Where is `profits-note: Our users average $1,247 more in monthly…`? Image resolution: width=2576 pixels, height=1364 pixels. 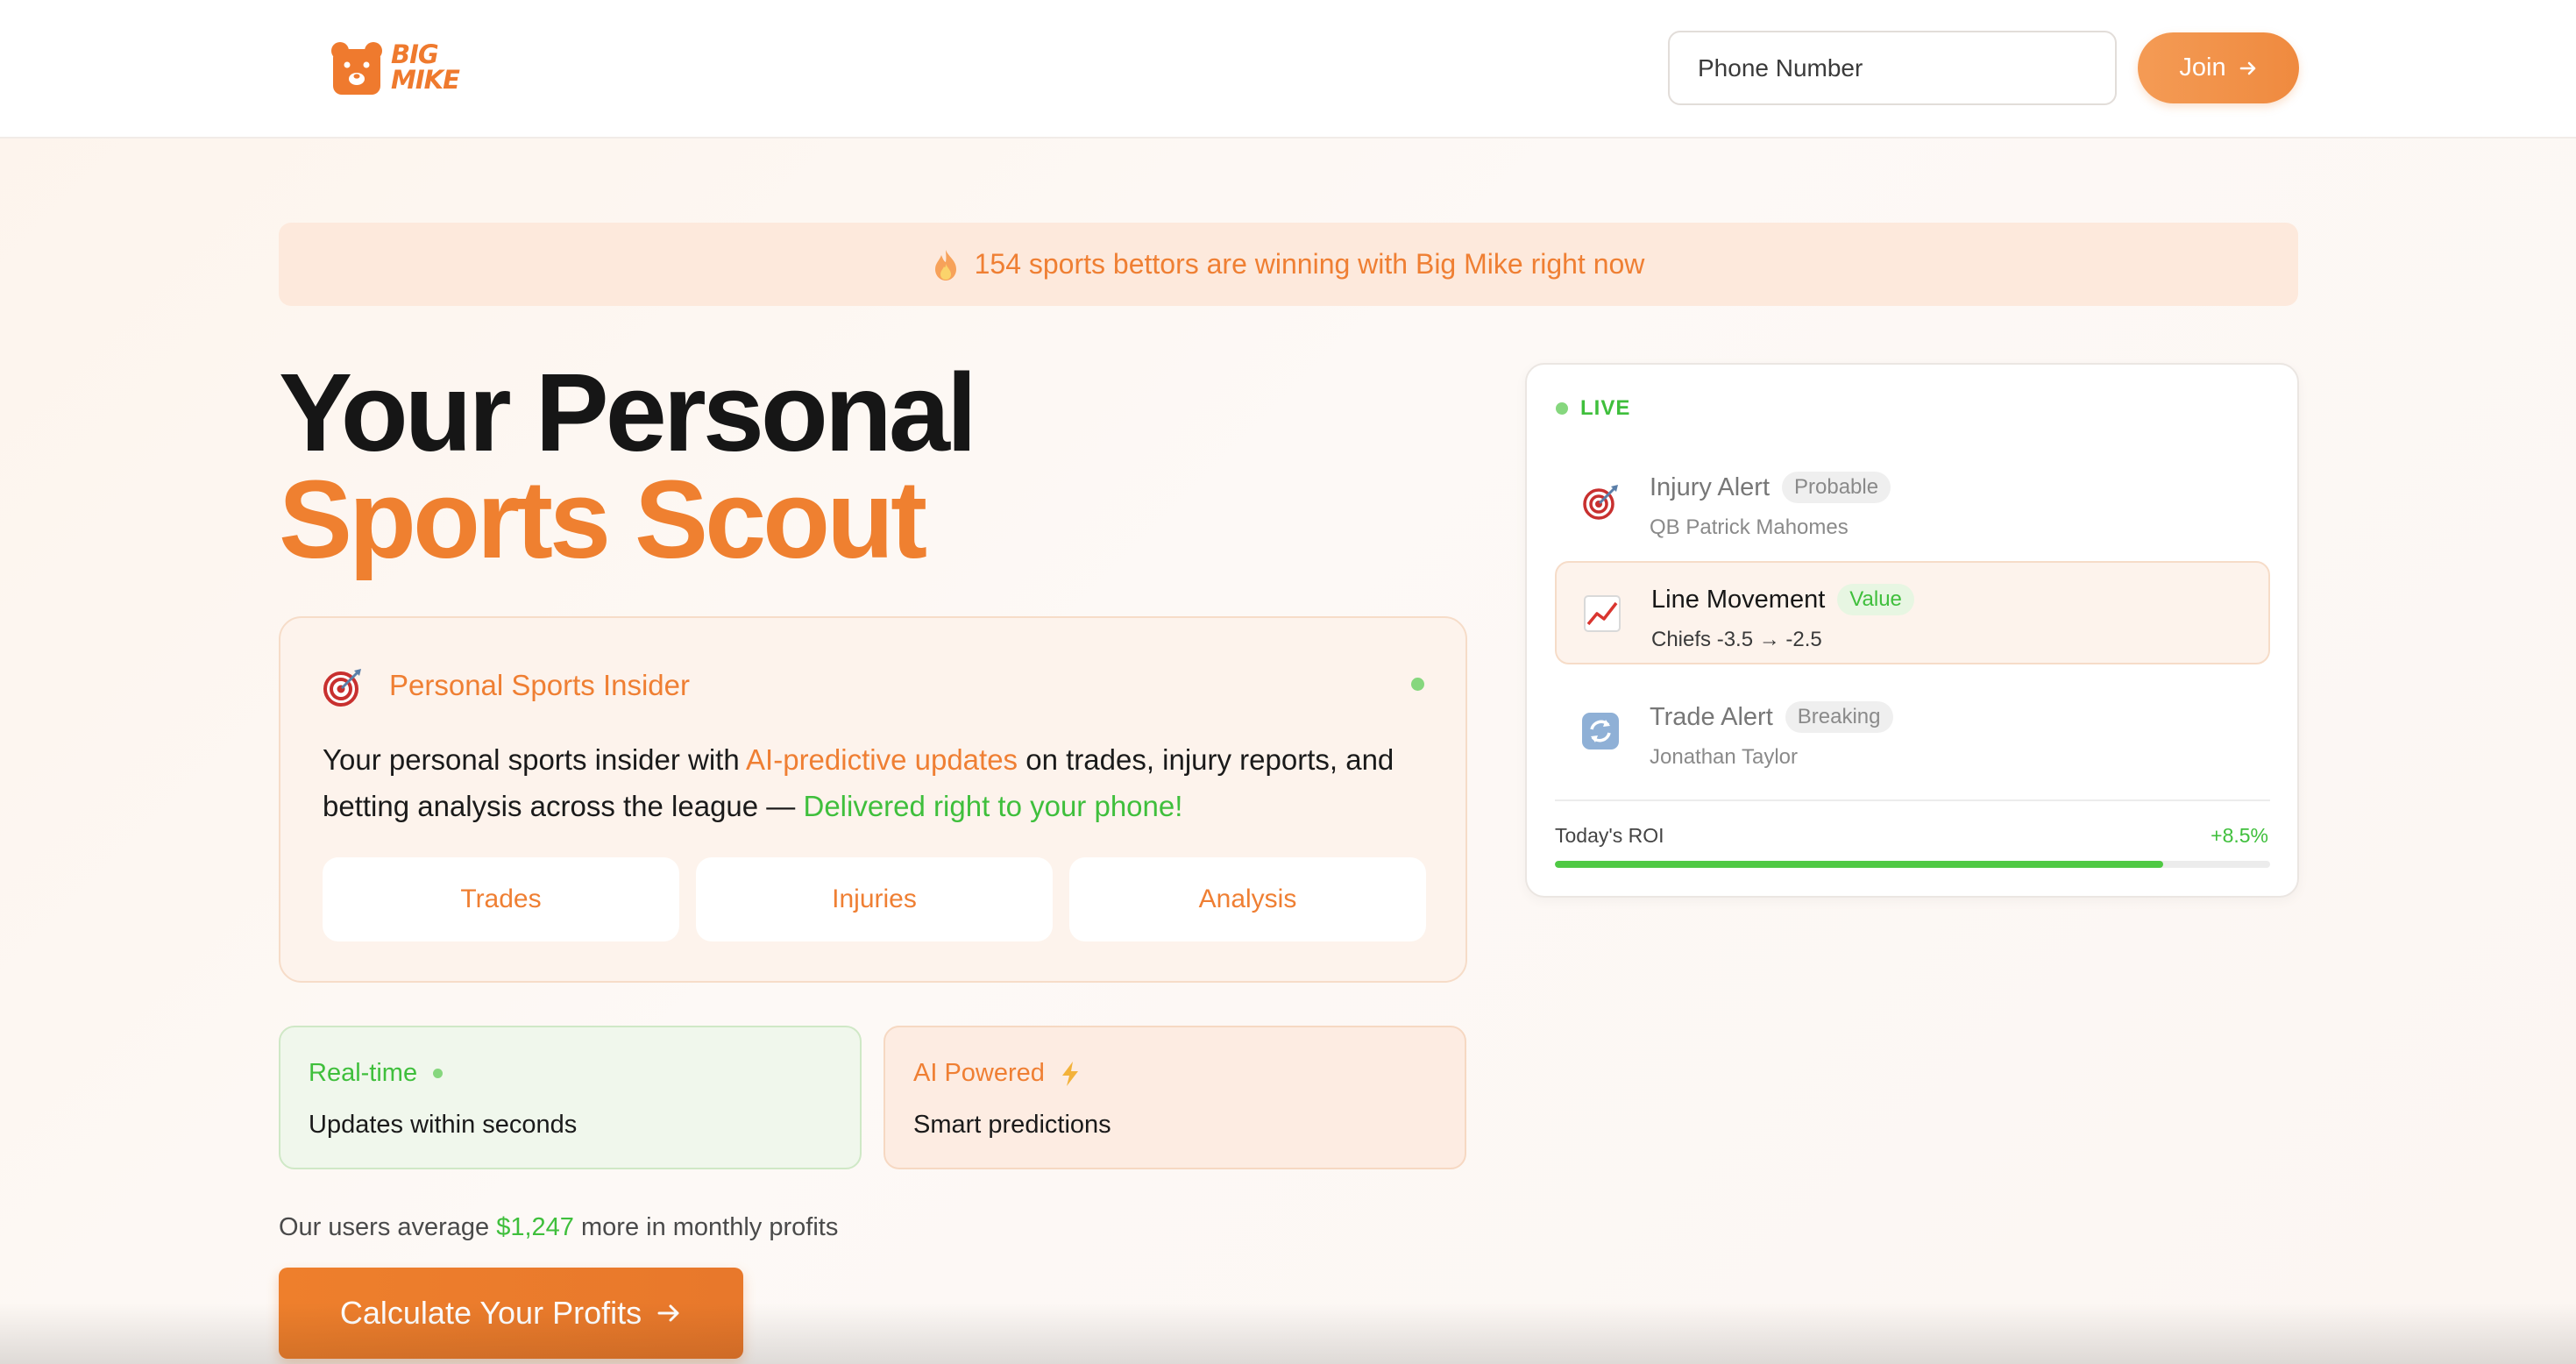
profits-note: Our users average $1,247 more in monthly… is located at coordinates (558, 1228).